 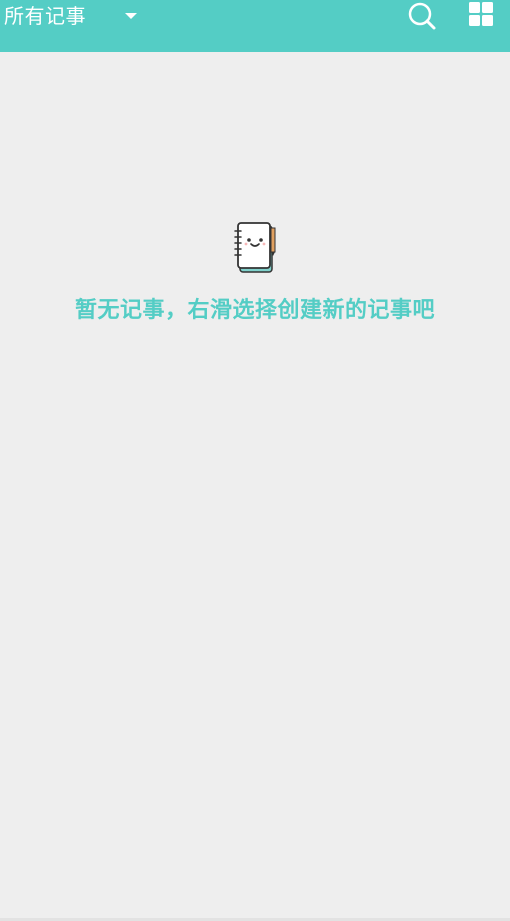 I want to click on caret-down-icon, so click(x=131, y=16).